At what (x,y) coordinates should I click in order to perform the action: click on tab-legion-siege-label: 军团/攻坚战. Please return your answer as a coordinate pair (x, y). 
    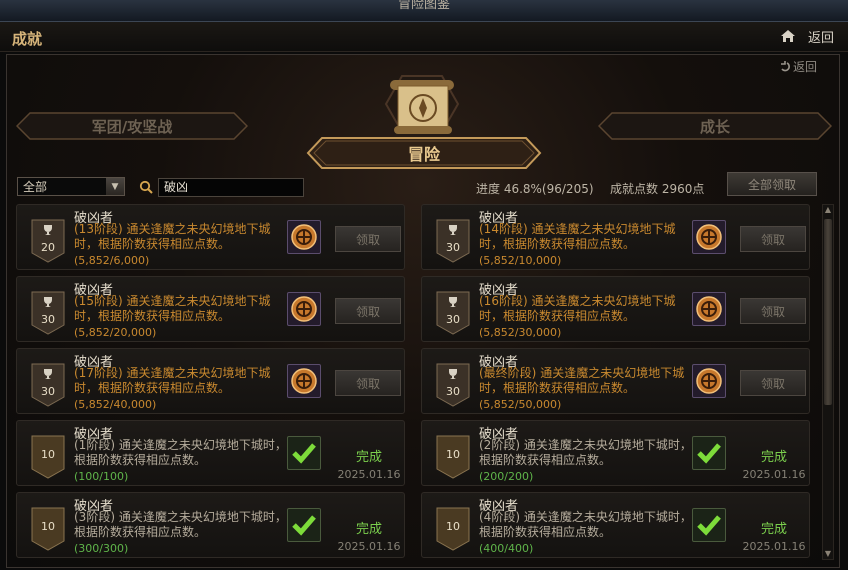
    Looking at the image, I should click on (132, 126).